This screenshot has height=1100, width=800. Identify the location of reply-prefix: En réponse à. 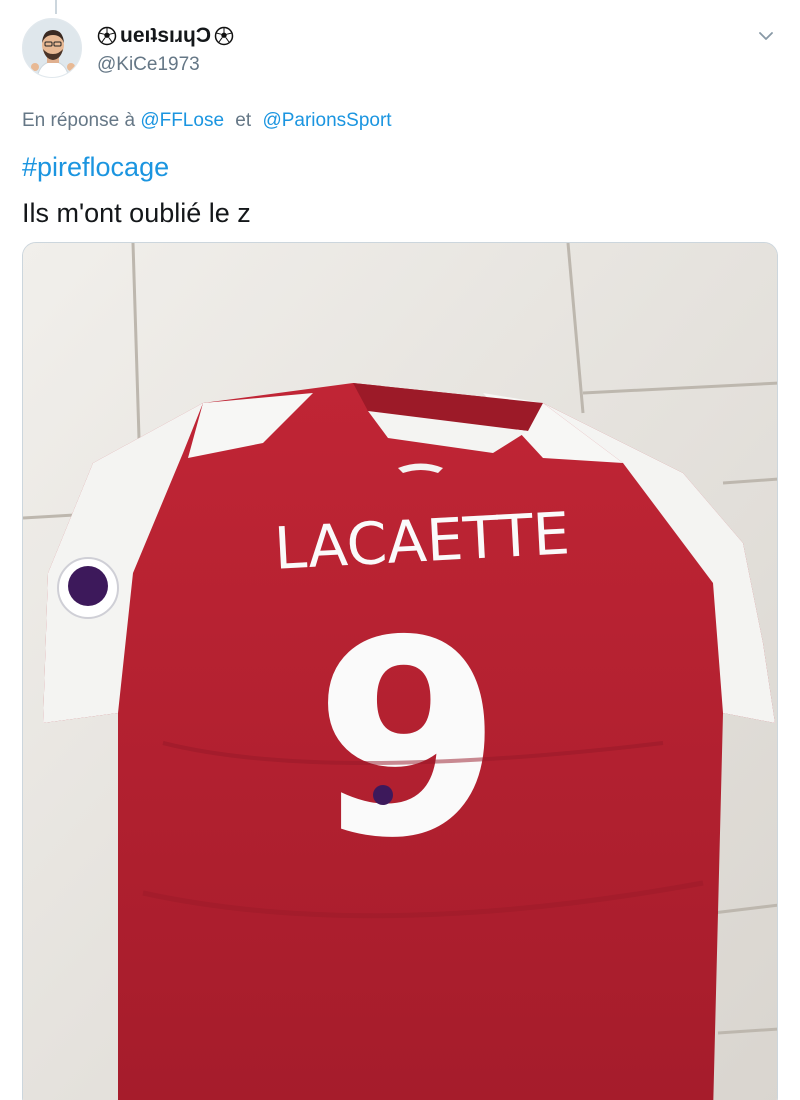
(79, 120).